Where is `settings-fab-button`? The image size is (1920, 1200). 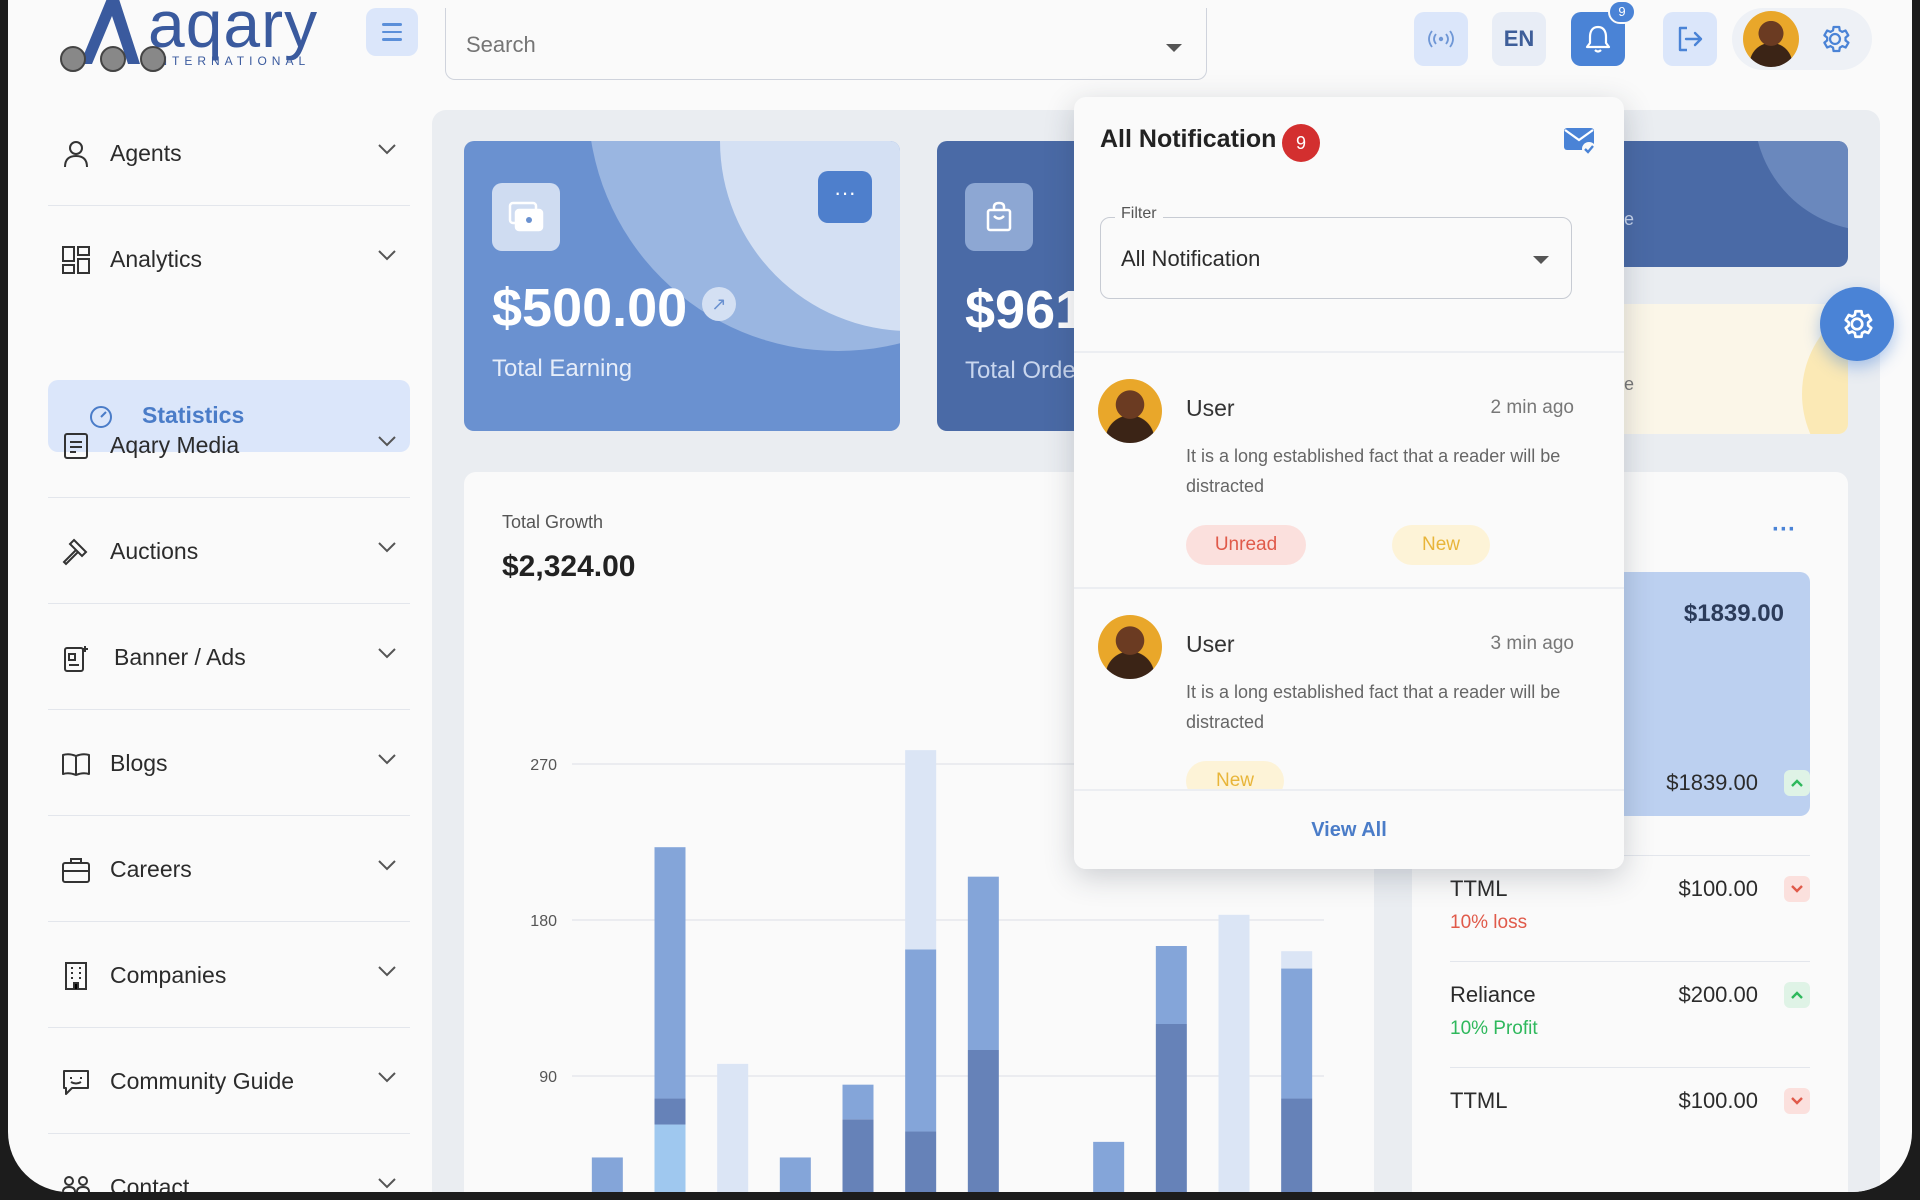 settings-fab-button is located at coordinates (1857, 324).